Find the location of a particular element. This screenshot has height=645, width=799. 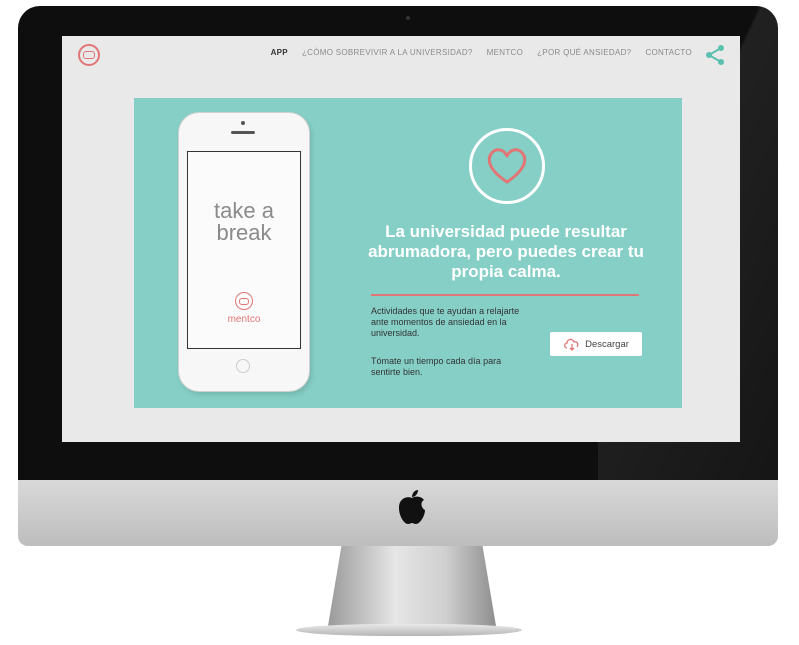

logo-inner-shape is located at coordinates (89, 55).